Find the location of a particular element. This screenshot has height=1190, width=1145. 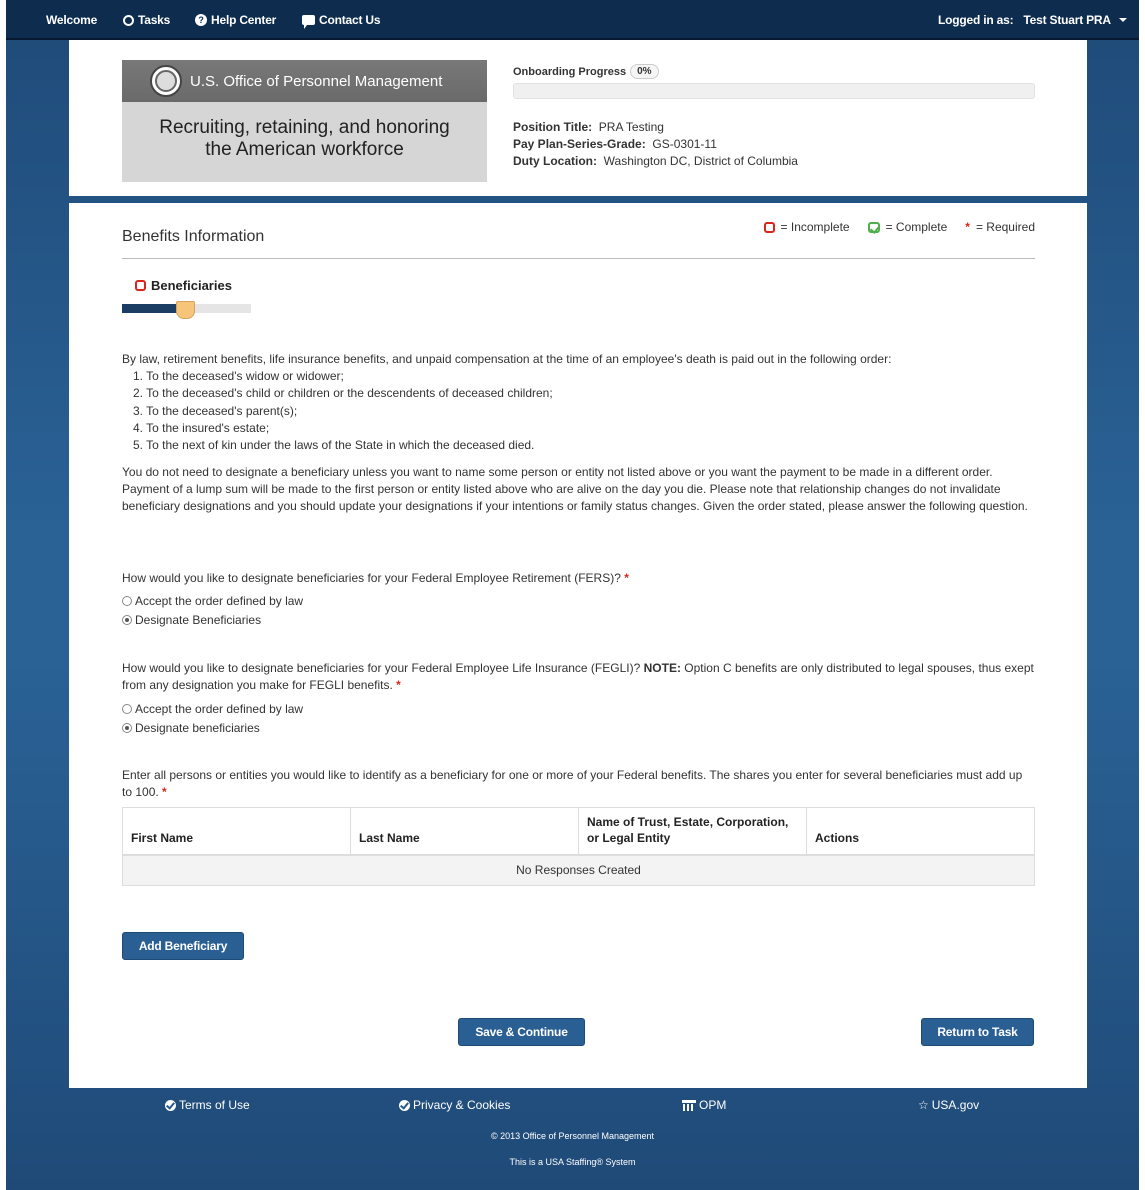

privacy-link: Privacy & Cookies is located at coordinates (454, 1105).